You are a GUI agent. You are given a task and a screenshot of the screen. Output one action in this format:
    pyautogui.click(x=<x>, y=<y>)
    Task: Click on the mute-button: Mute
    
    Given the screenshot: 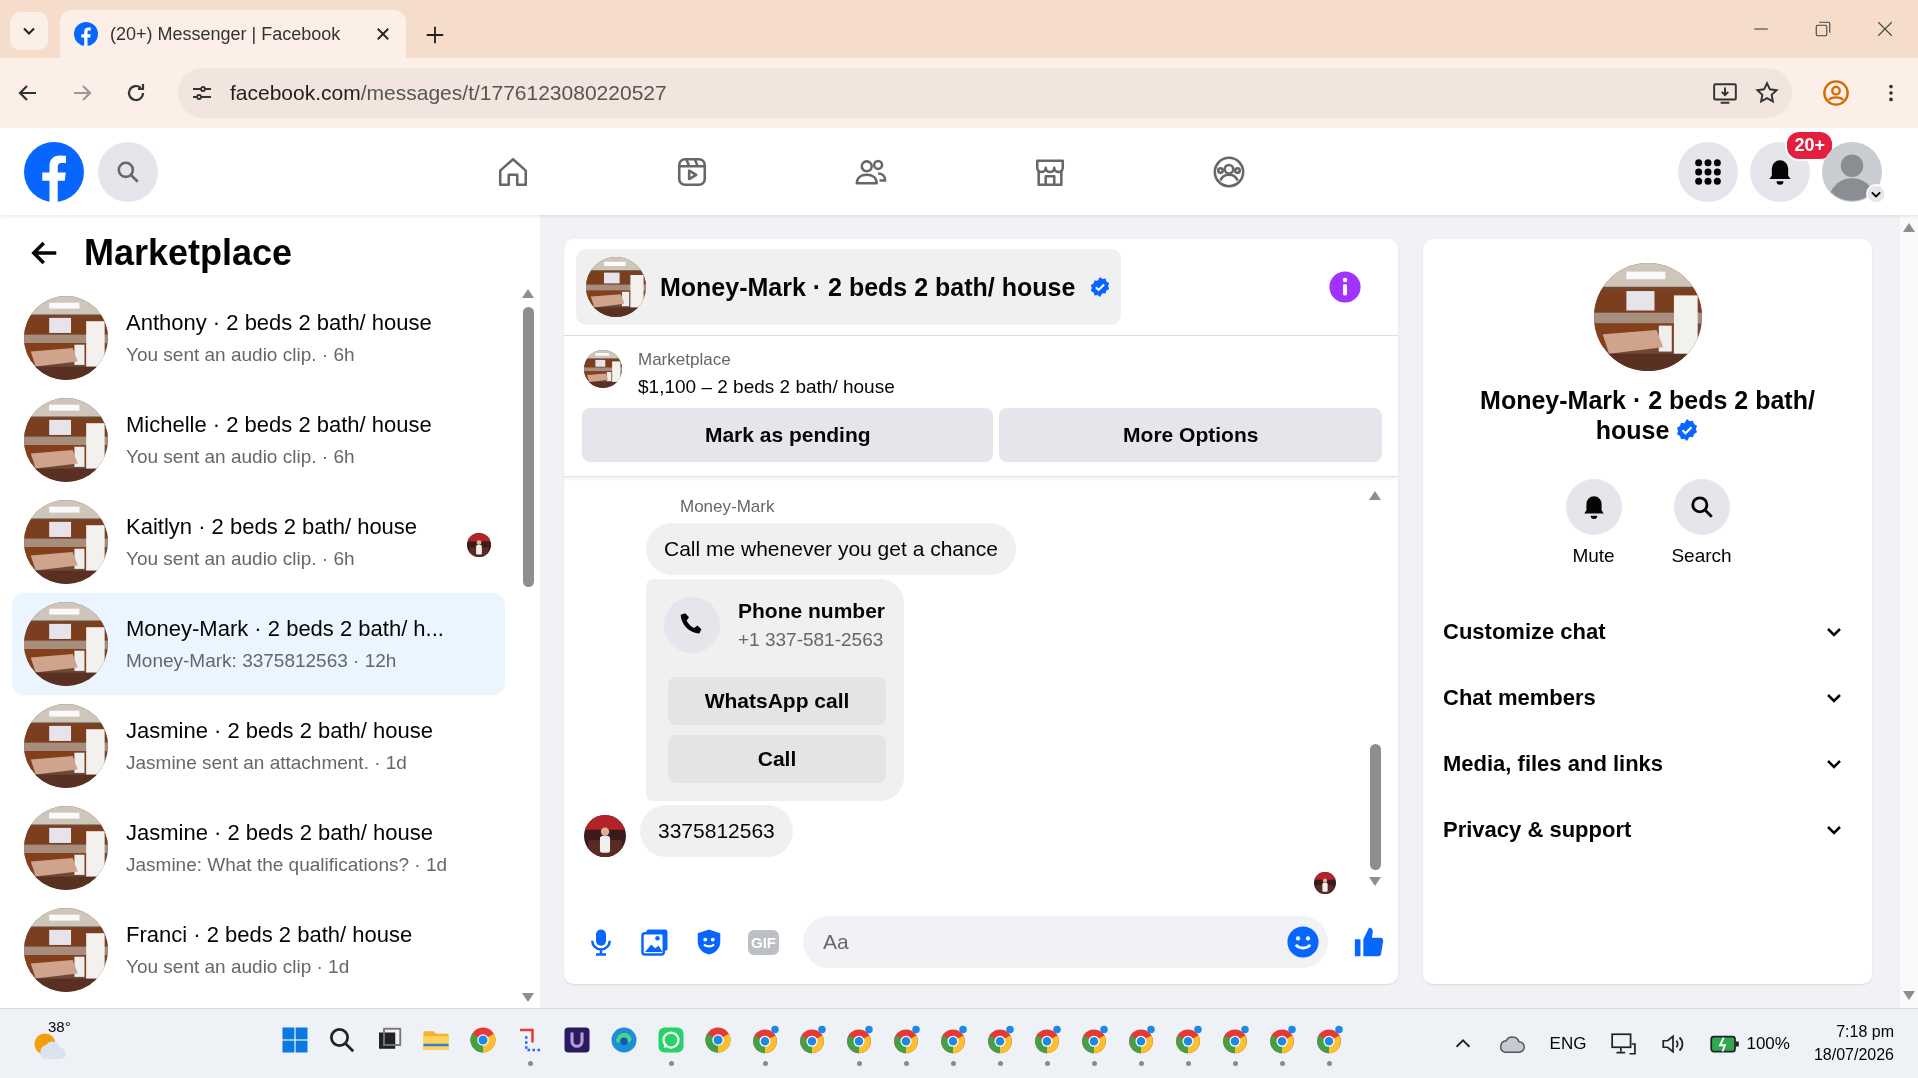 What is the action you would take?
    pyautogui.click(x=1593, y=523)
    